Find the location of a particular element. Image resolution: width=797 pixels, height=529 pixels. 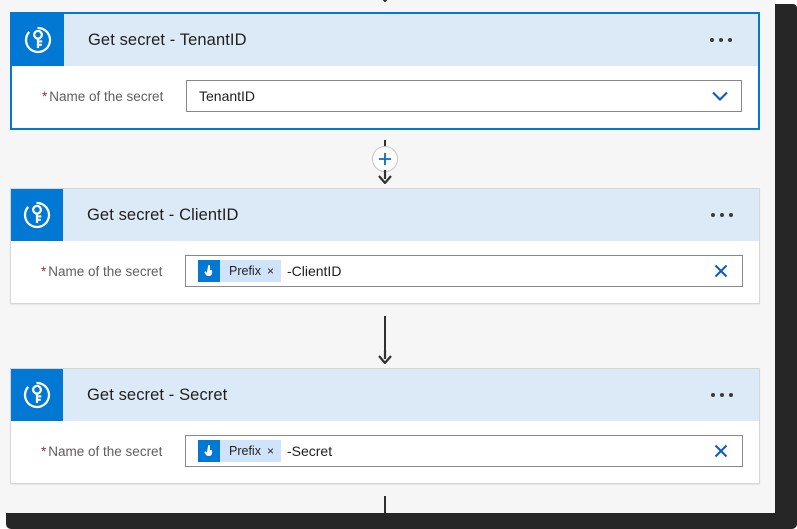

connector-top is located at coordinates (385, 4).